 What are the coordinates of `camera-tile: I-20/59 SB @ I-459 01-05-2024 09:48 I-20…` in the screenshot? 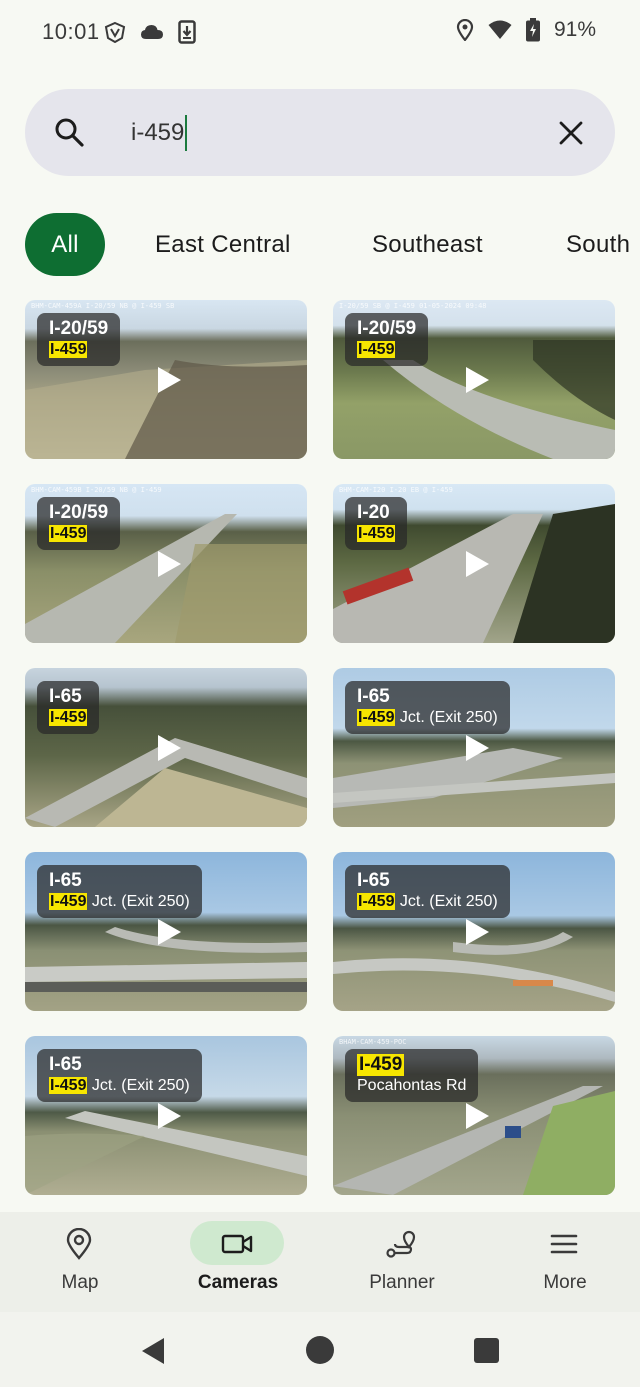 It's located at (474, 379).